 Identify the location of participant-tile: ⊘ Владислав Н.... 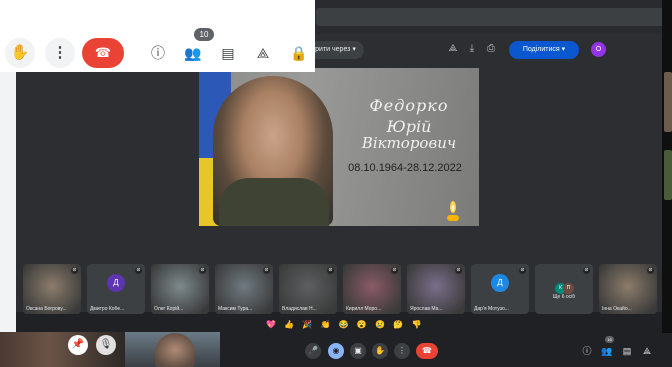
(308, 289).